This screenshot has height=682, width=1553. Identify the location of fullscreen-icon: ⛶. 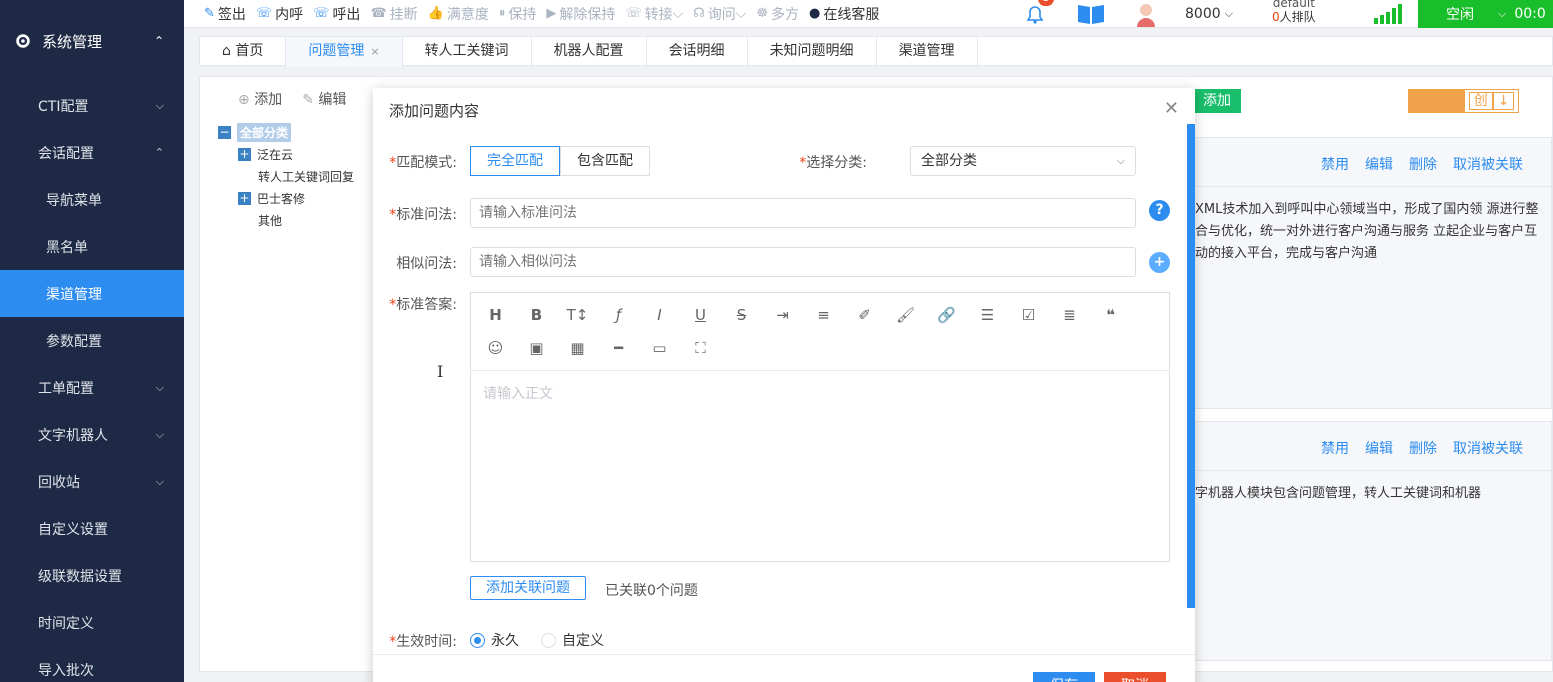
(700, 348).